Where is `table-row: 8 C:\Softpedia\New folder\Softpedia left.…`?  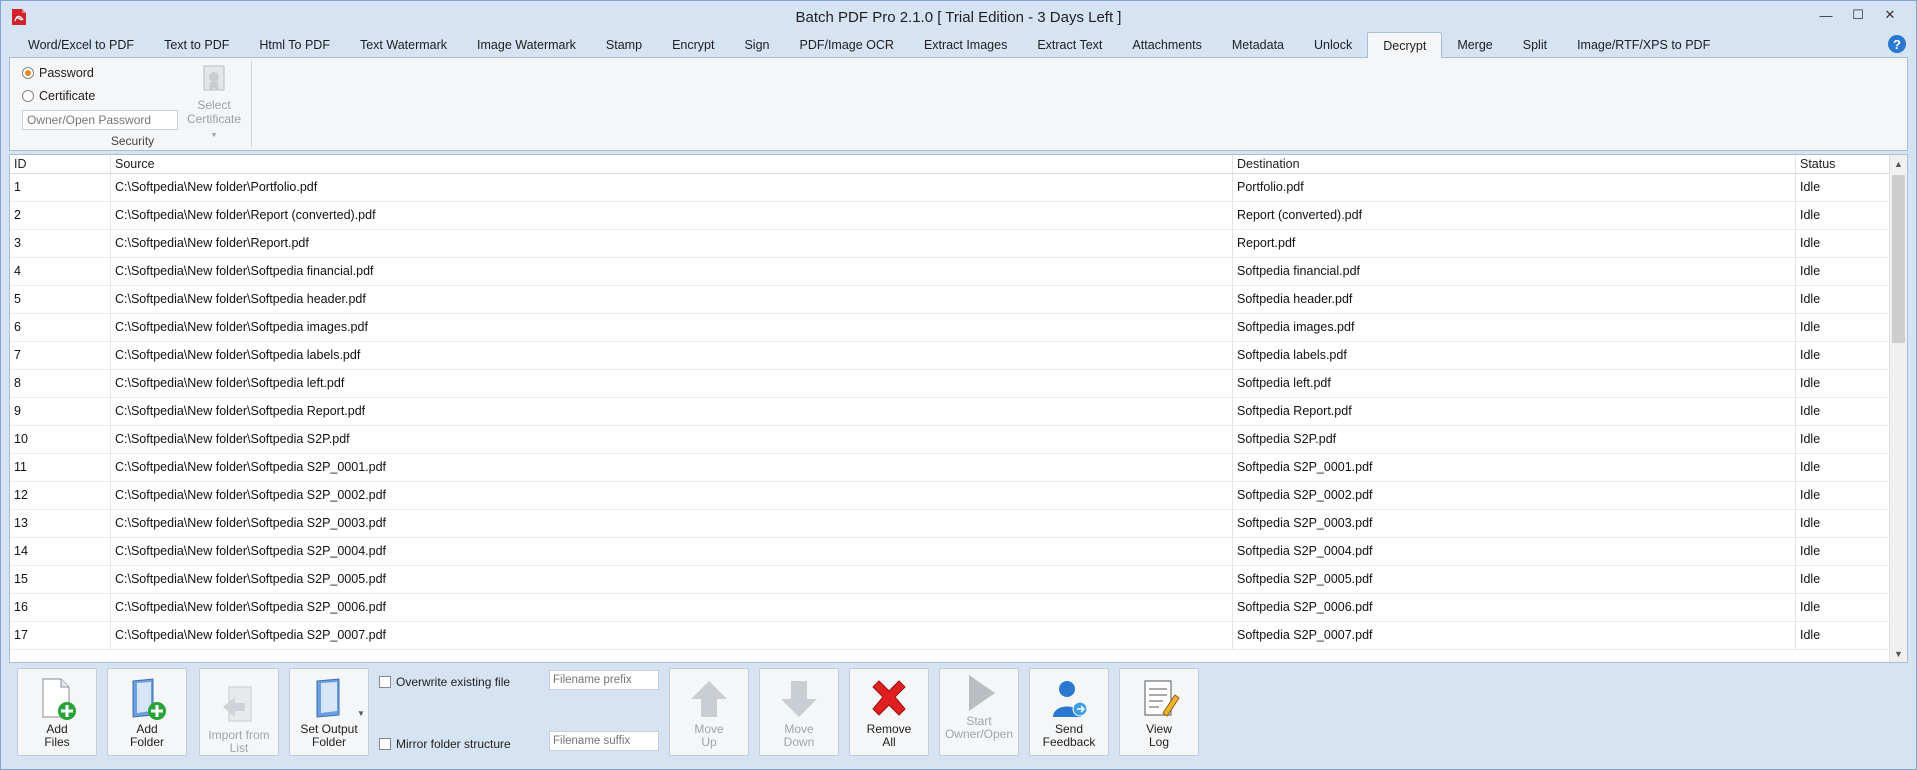 table-row: 8 C:\Softpedia\New folder\Softpedia left.… is located at coordinates (950, 384).